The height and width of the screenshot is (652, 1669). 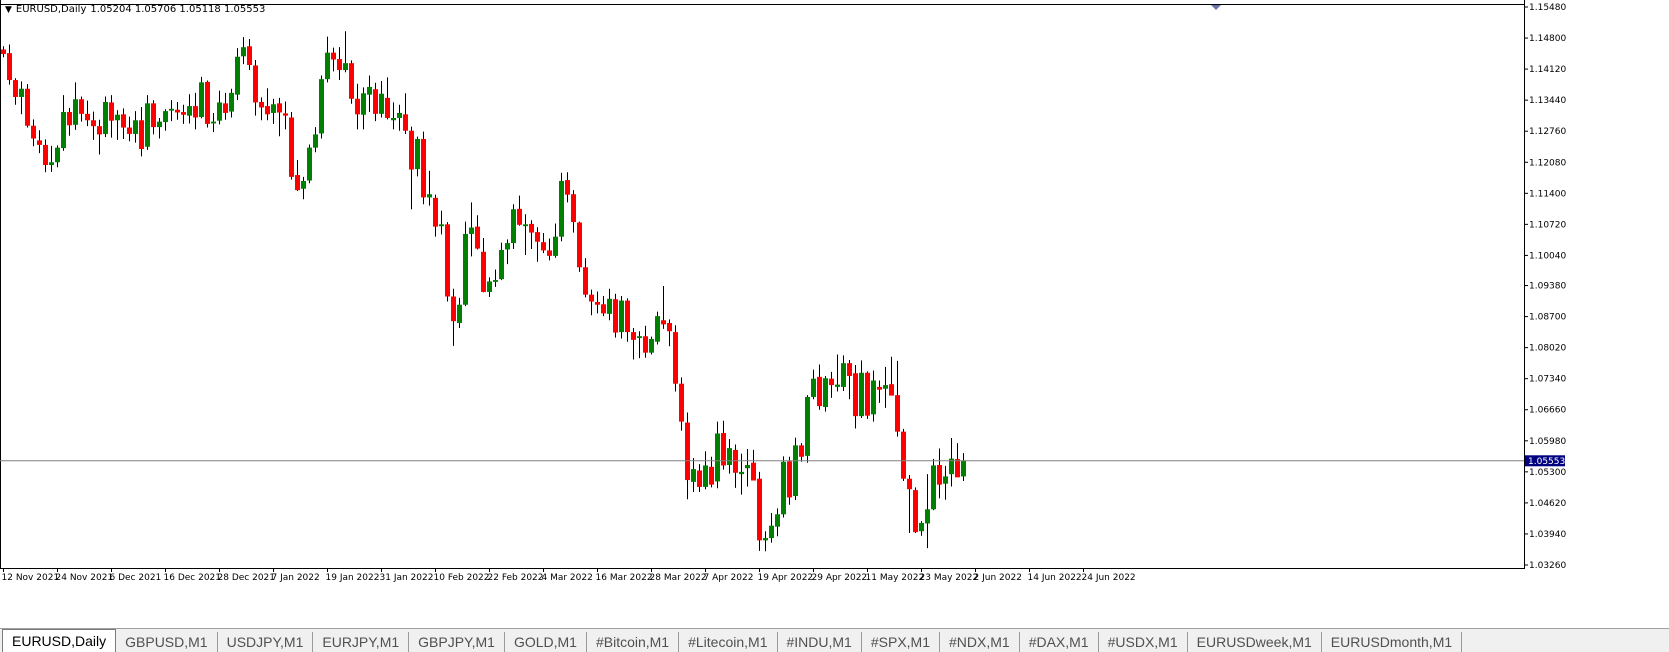 I want to click on current-price-label: 1.05553, so click(x=1546, y=462).